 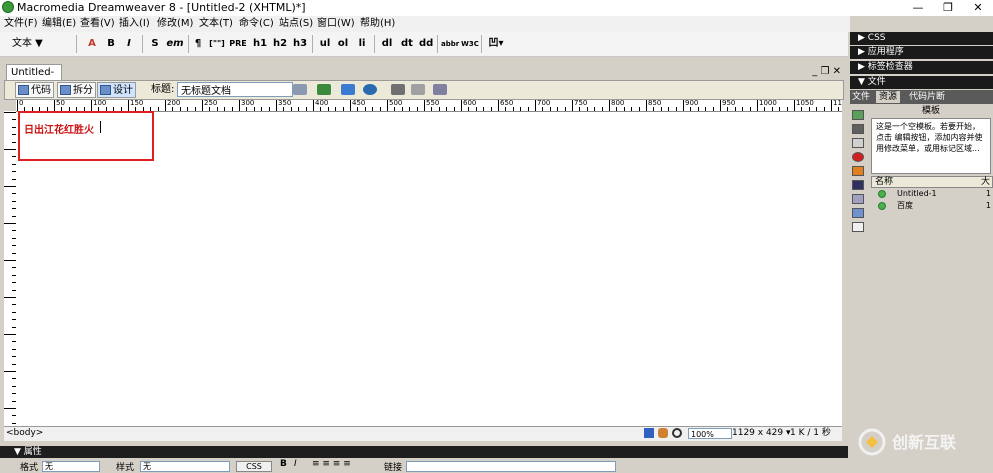 What do you see at coordinates (296, 24) in the screenshot?
I see `menu-site: 站点(S)` at bounding box center [296, 24].